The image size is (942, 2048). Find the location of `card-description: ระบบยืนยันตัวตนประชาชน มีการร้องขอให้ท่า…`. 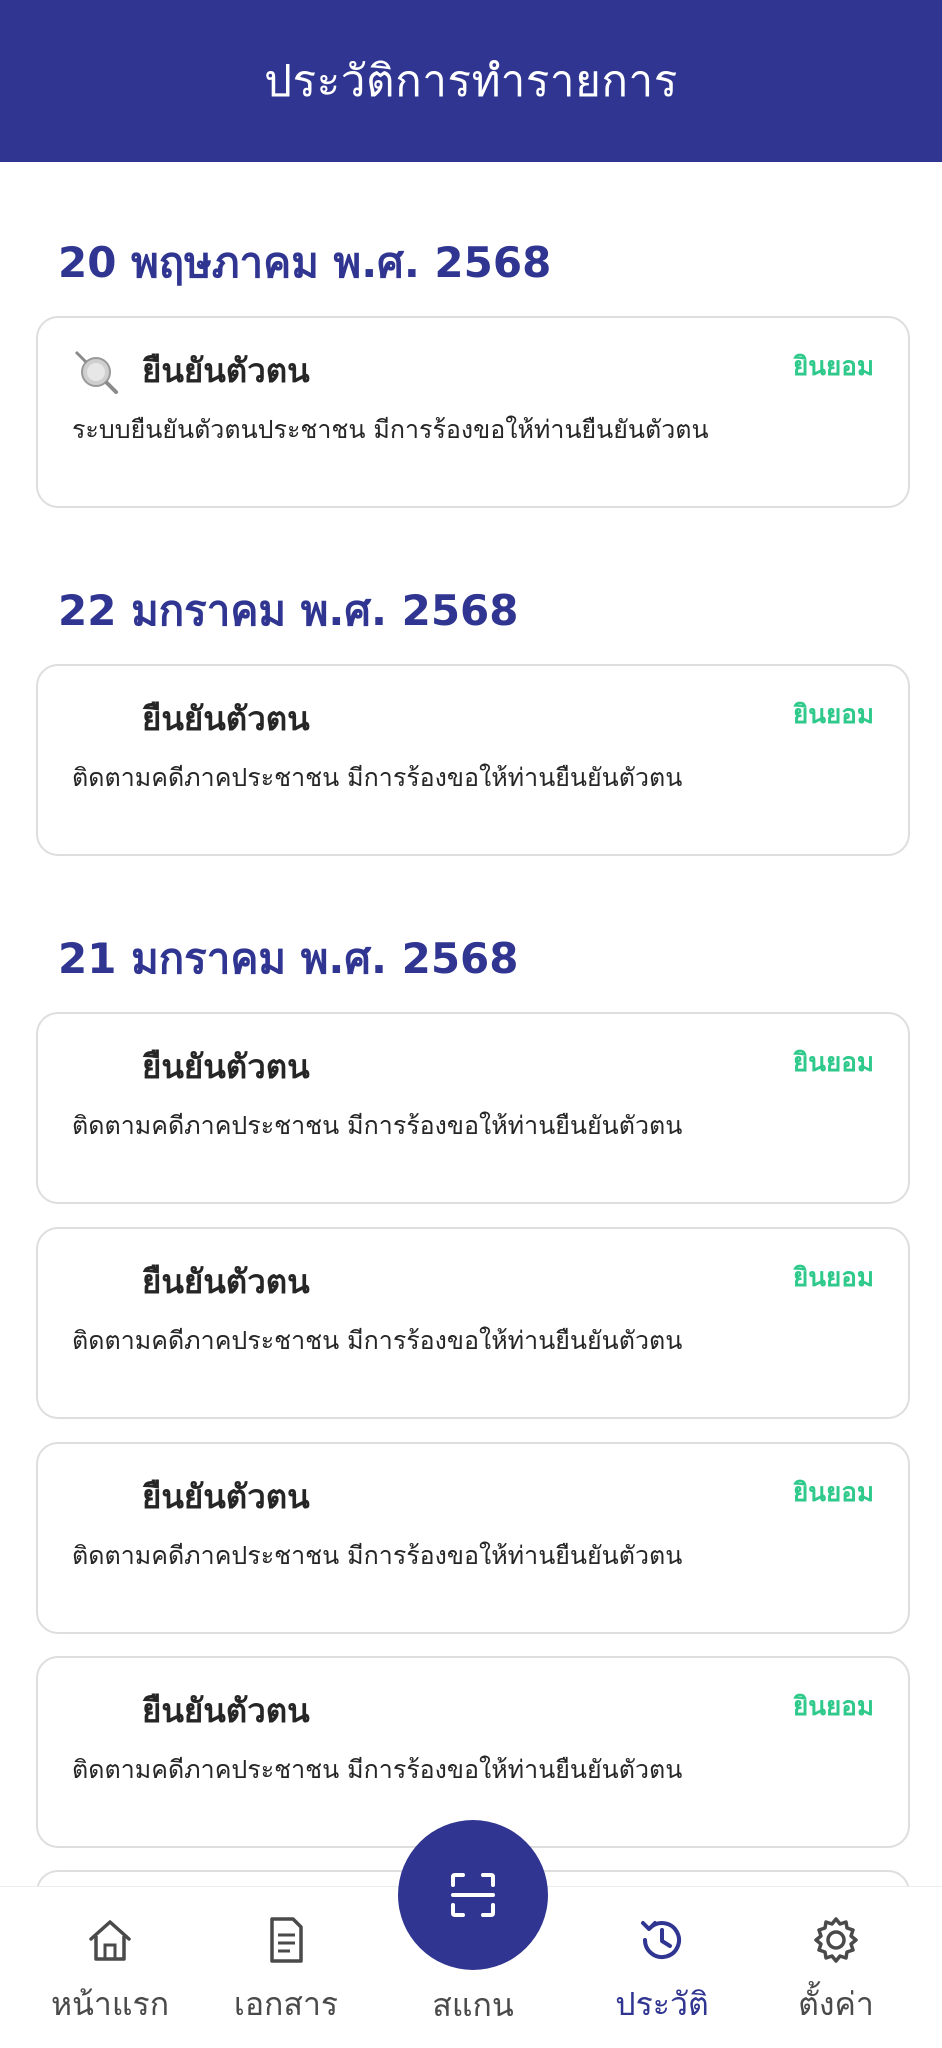

card-description: ระบบยืนยันตัวตนประชาชน มีการร้องขอให้ท่า… is located at coordinates (390, 429).